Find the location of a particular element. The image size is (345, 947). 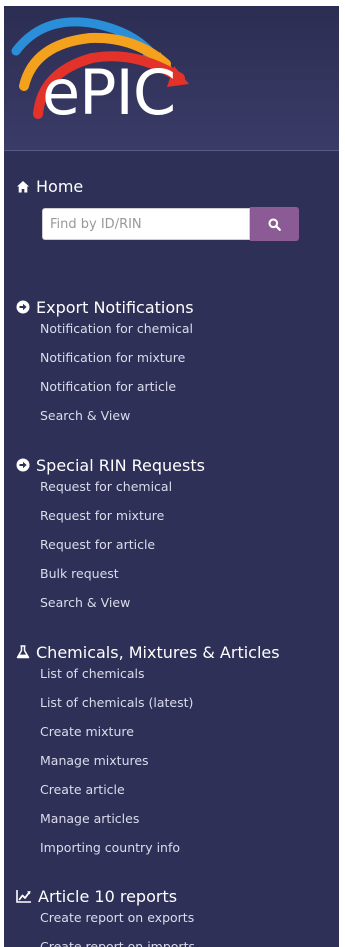

nav-item-create-report-exports: Create report on exports is located at coordinates (117, 922).